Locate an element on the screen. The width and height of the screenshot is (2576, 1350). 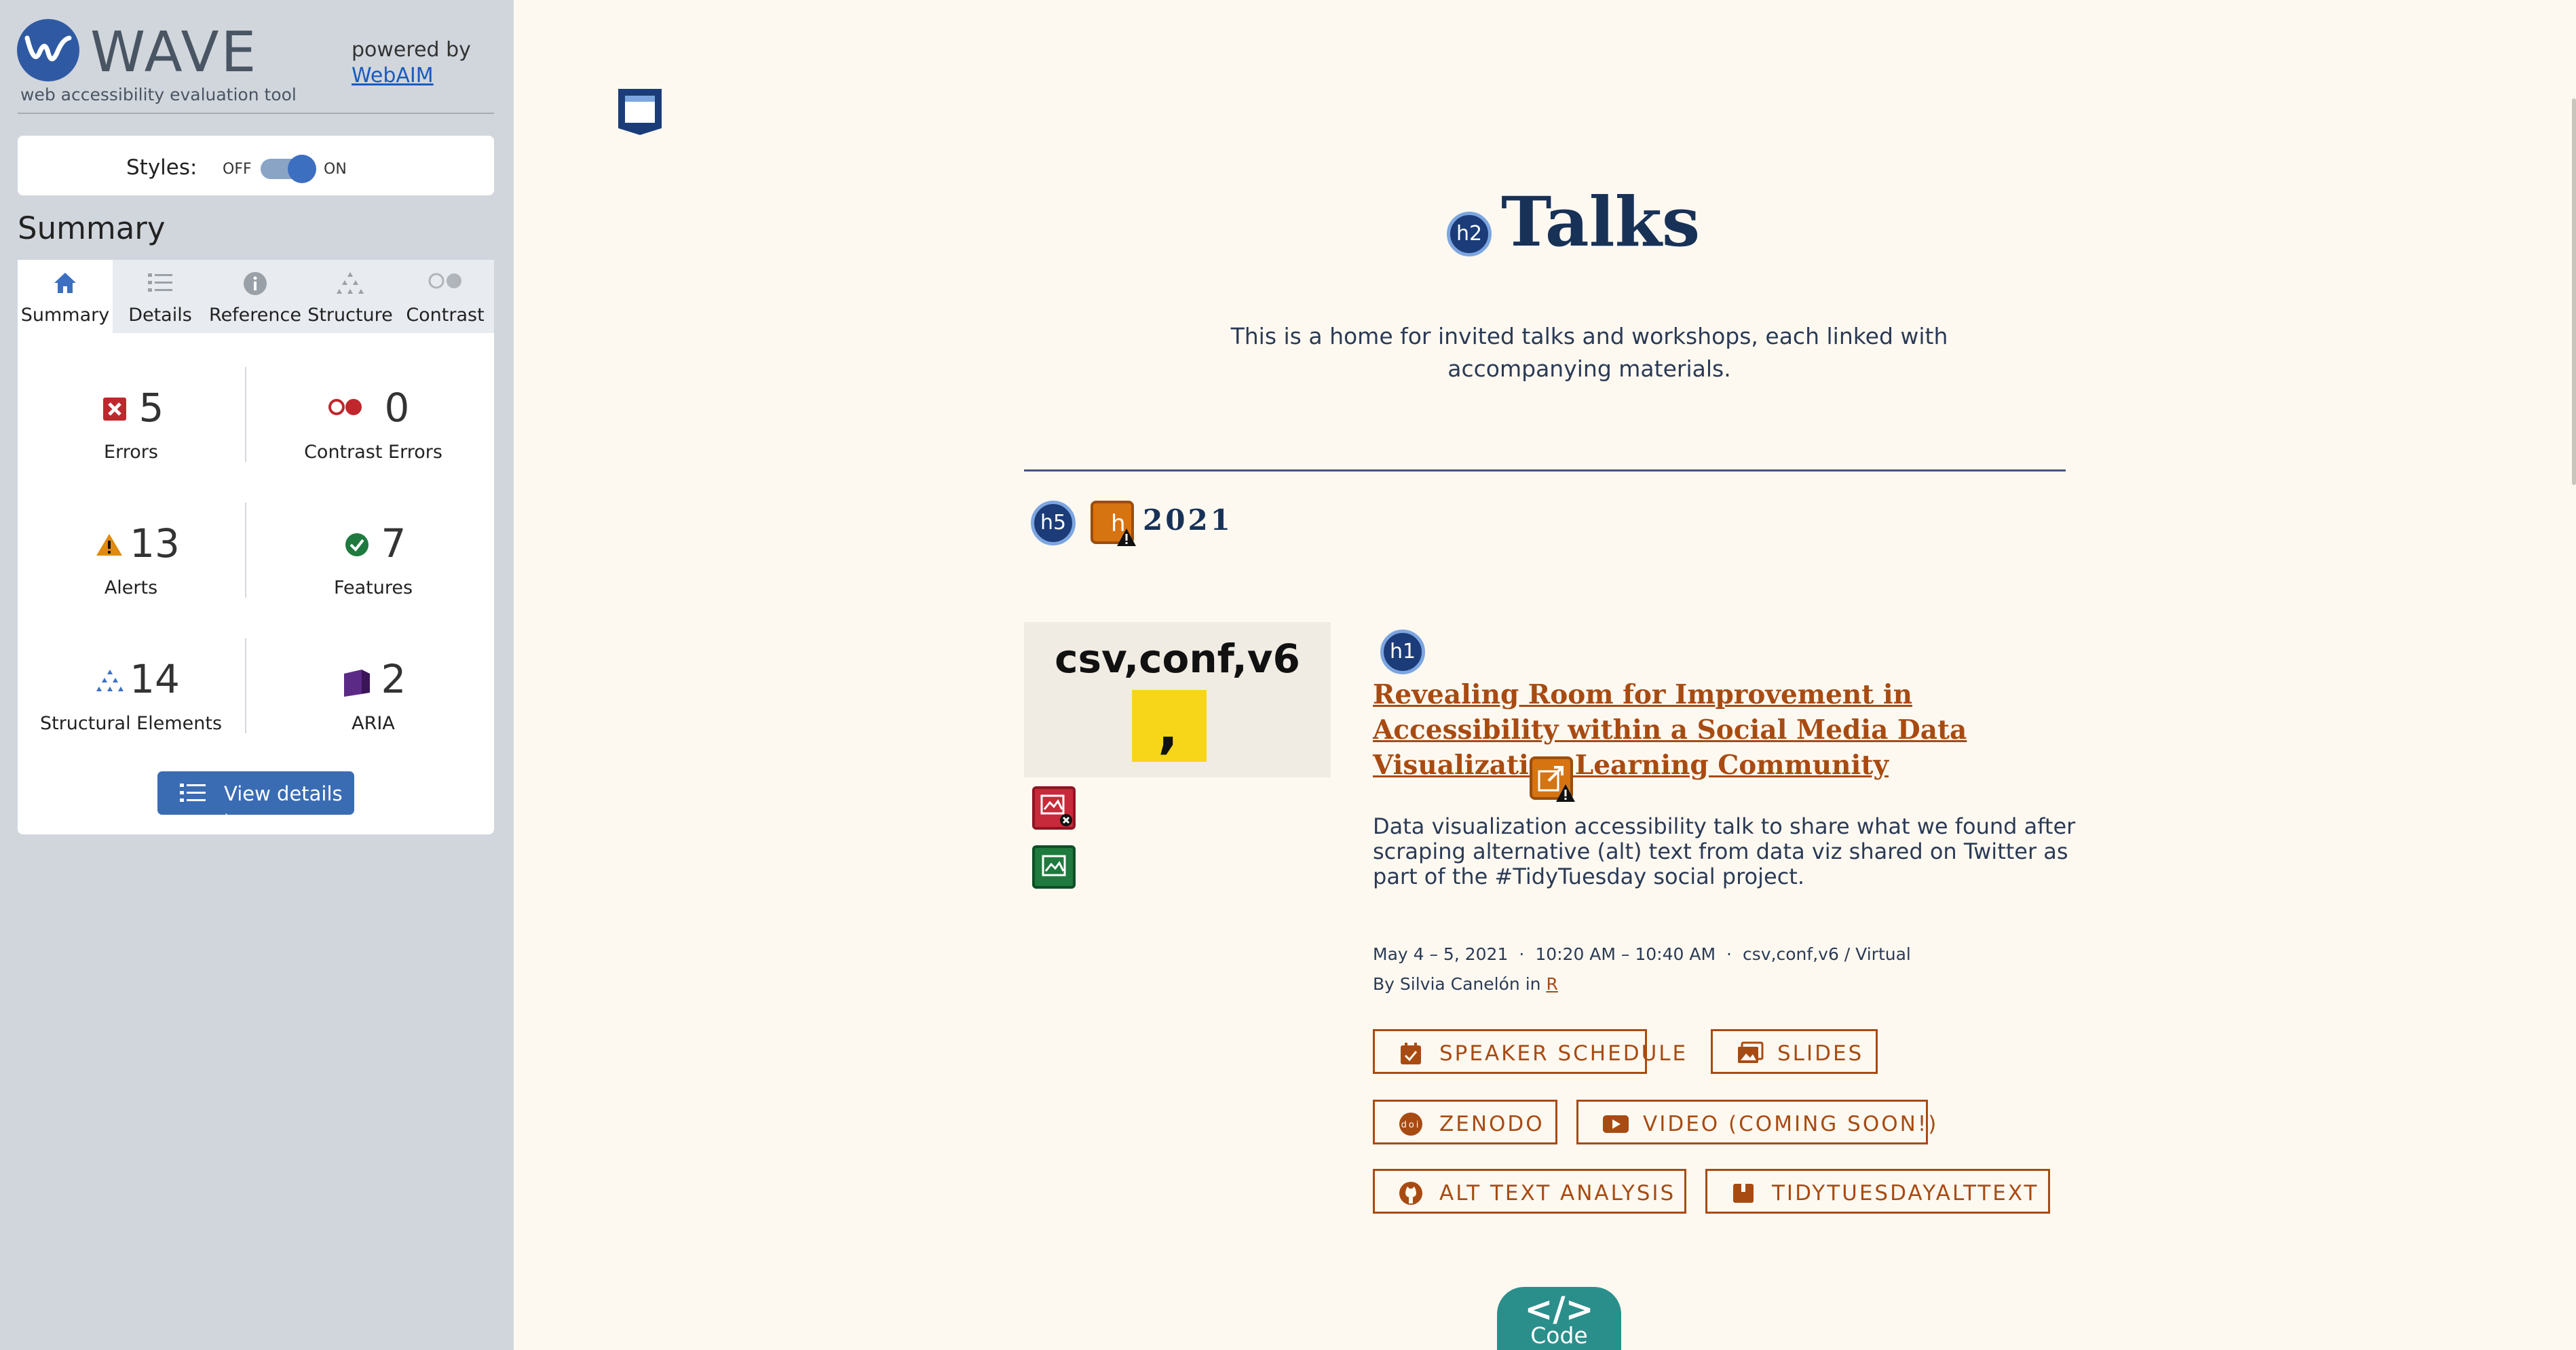
features-stat: 7 Features is located at coordinates (374, 561).